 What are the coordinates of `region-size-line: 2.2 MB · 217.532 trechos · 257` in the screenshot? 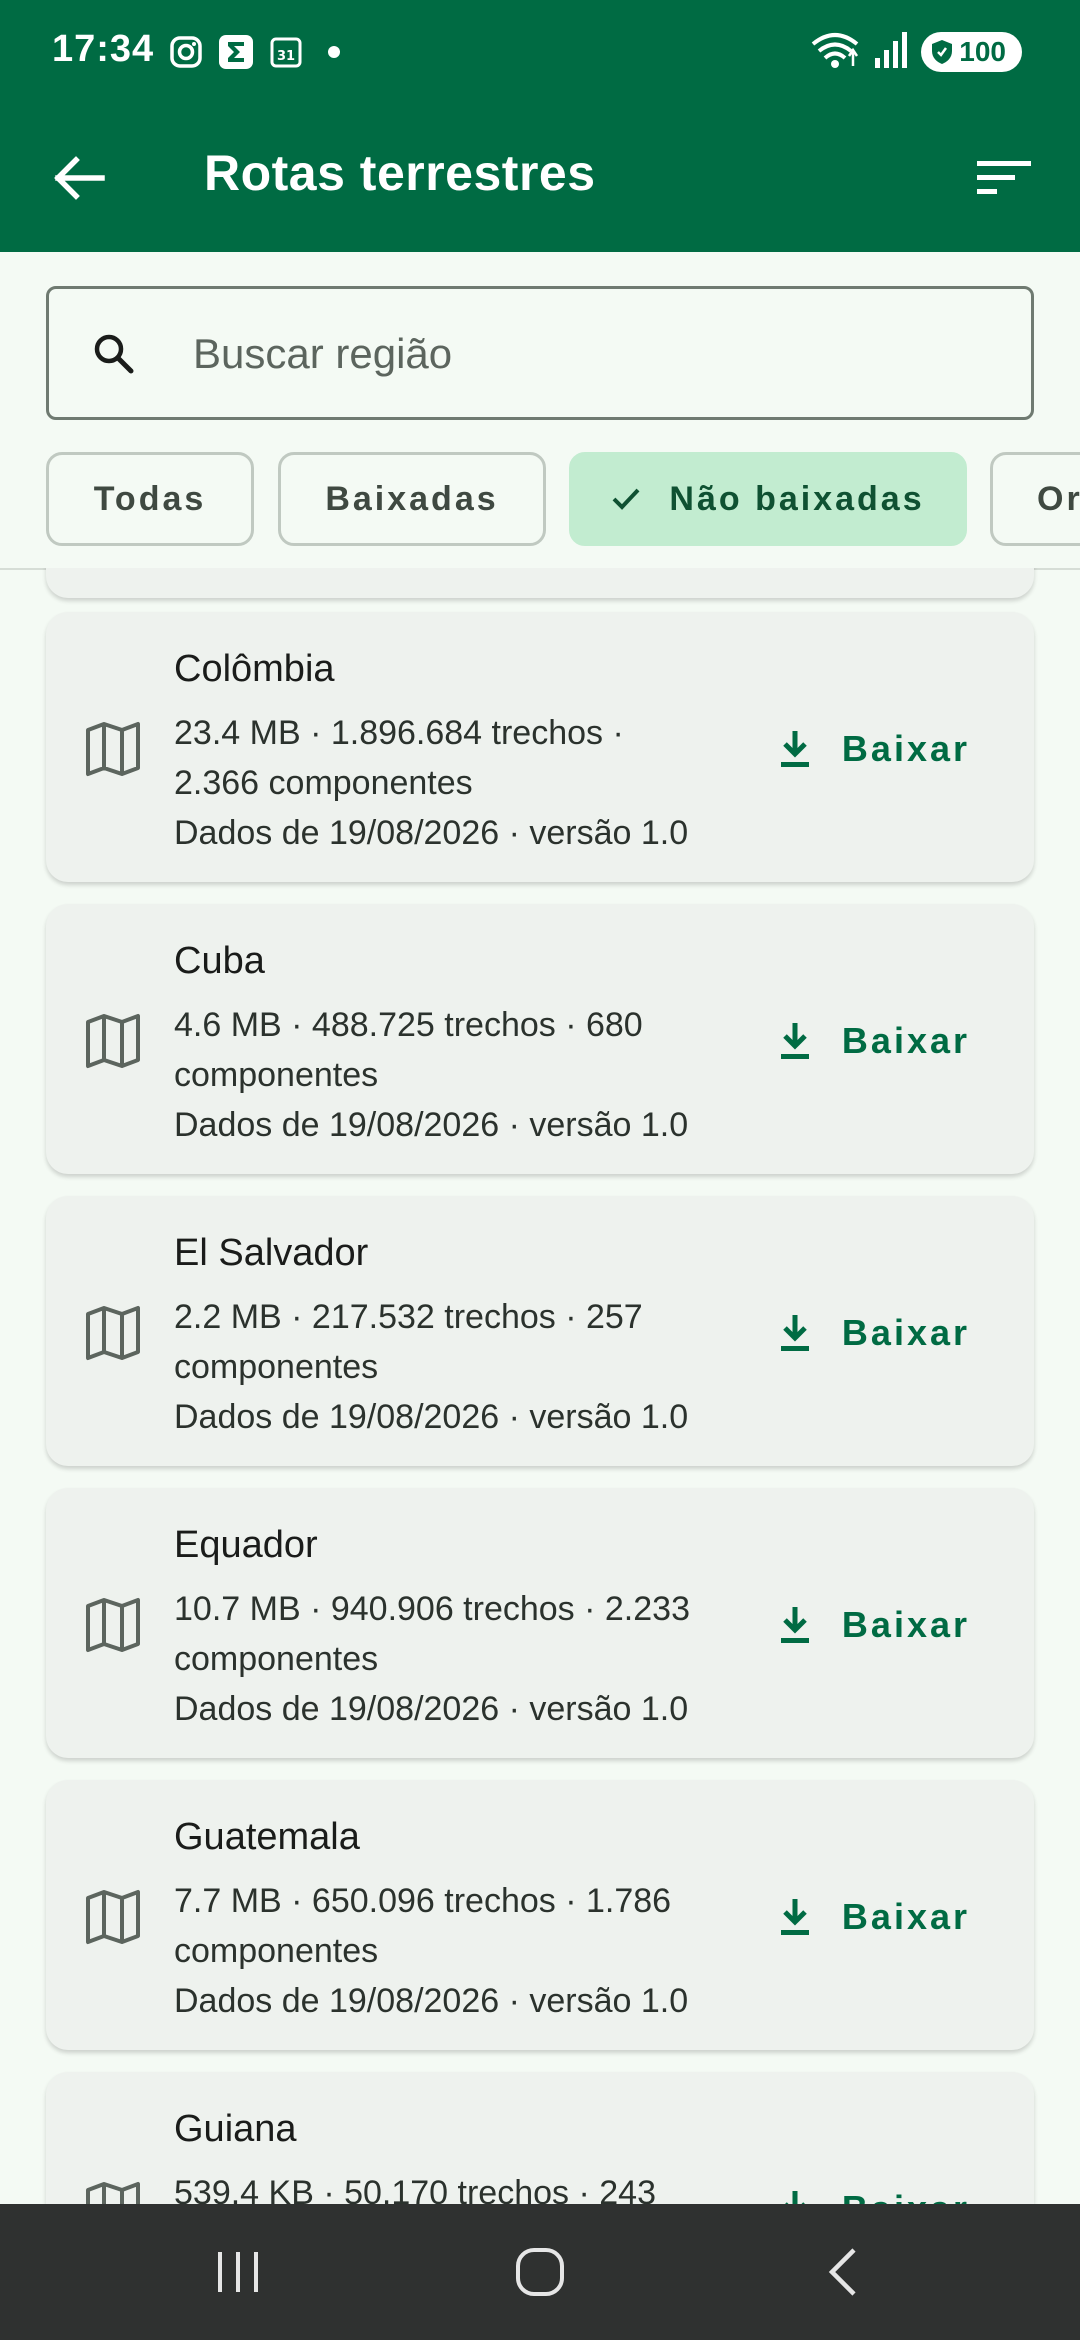 It's located at (408, 1317).